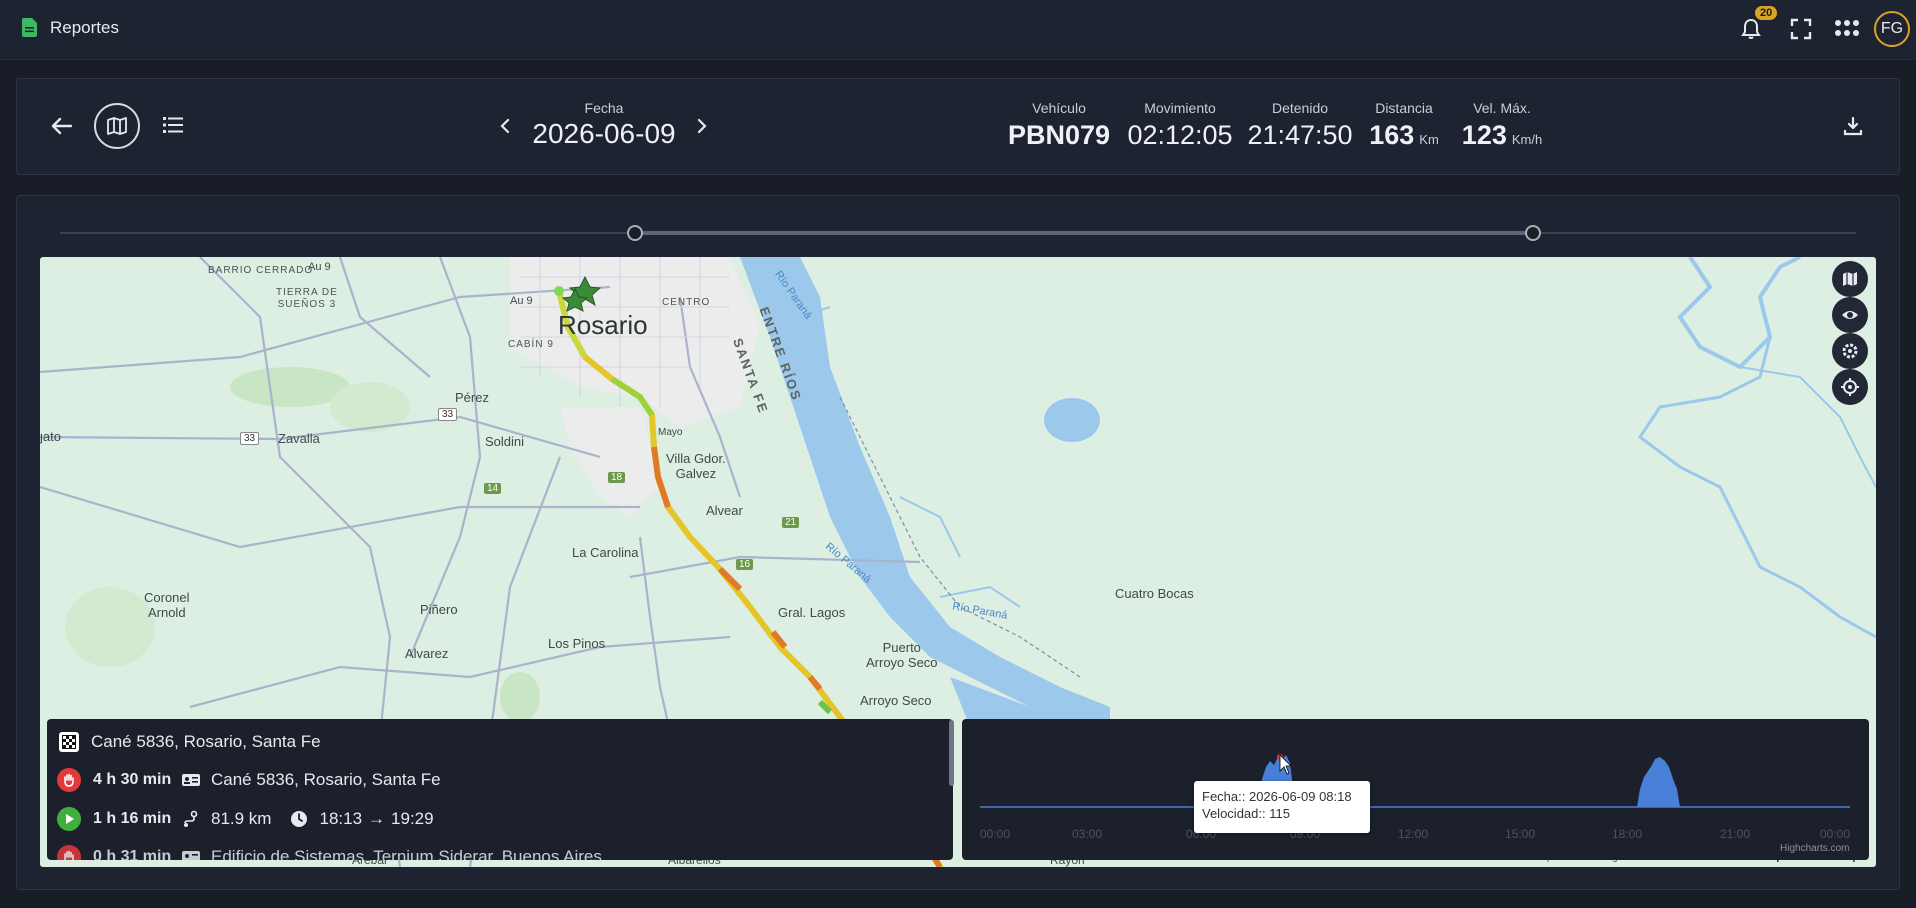 The width and height of the screenshot is (1916, 908). What do you see at coordinates (29, 27) in the screenshot?
I see `document-icon` at bounding box center [29, 27].